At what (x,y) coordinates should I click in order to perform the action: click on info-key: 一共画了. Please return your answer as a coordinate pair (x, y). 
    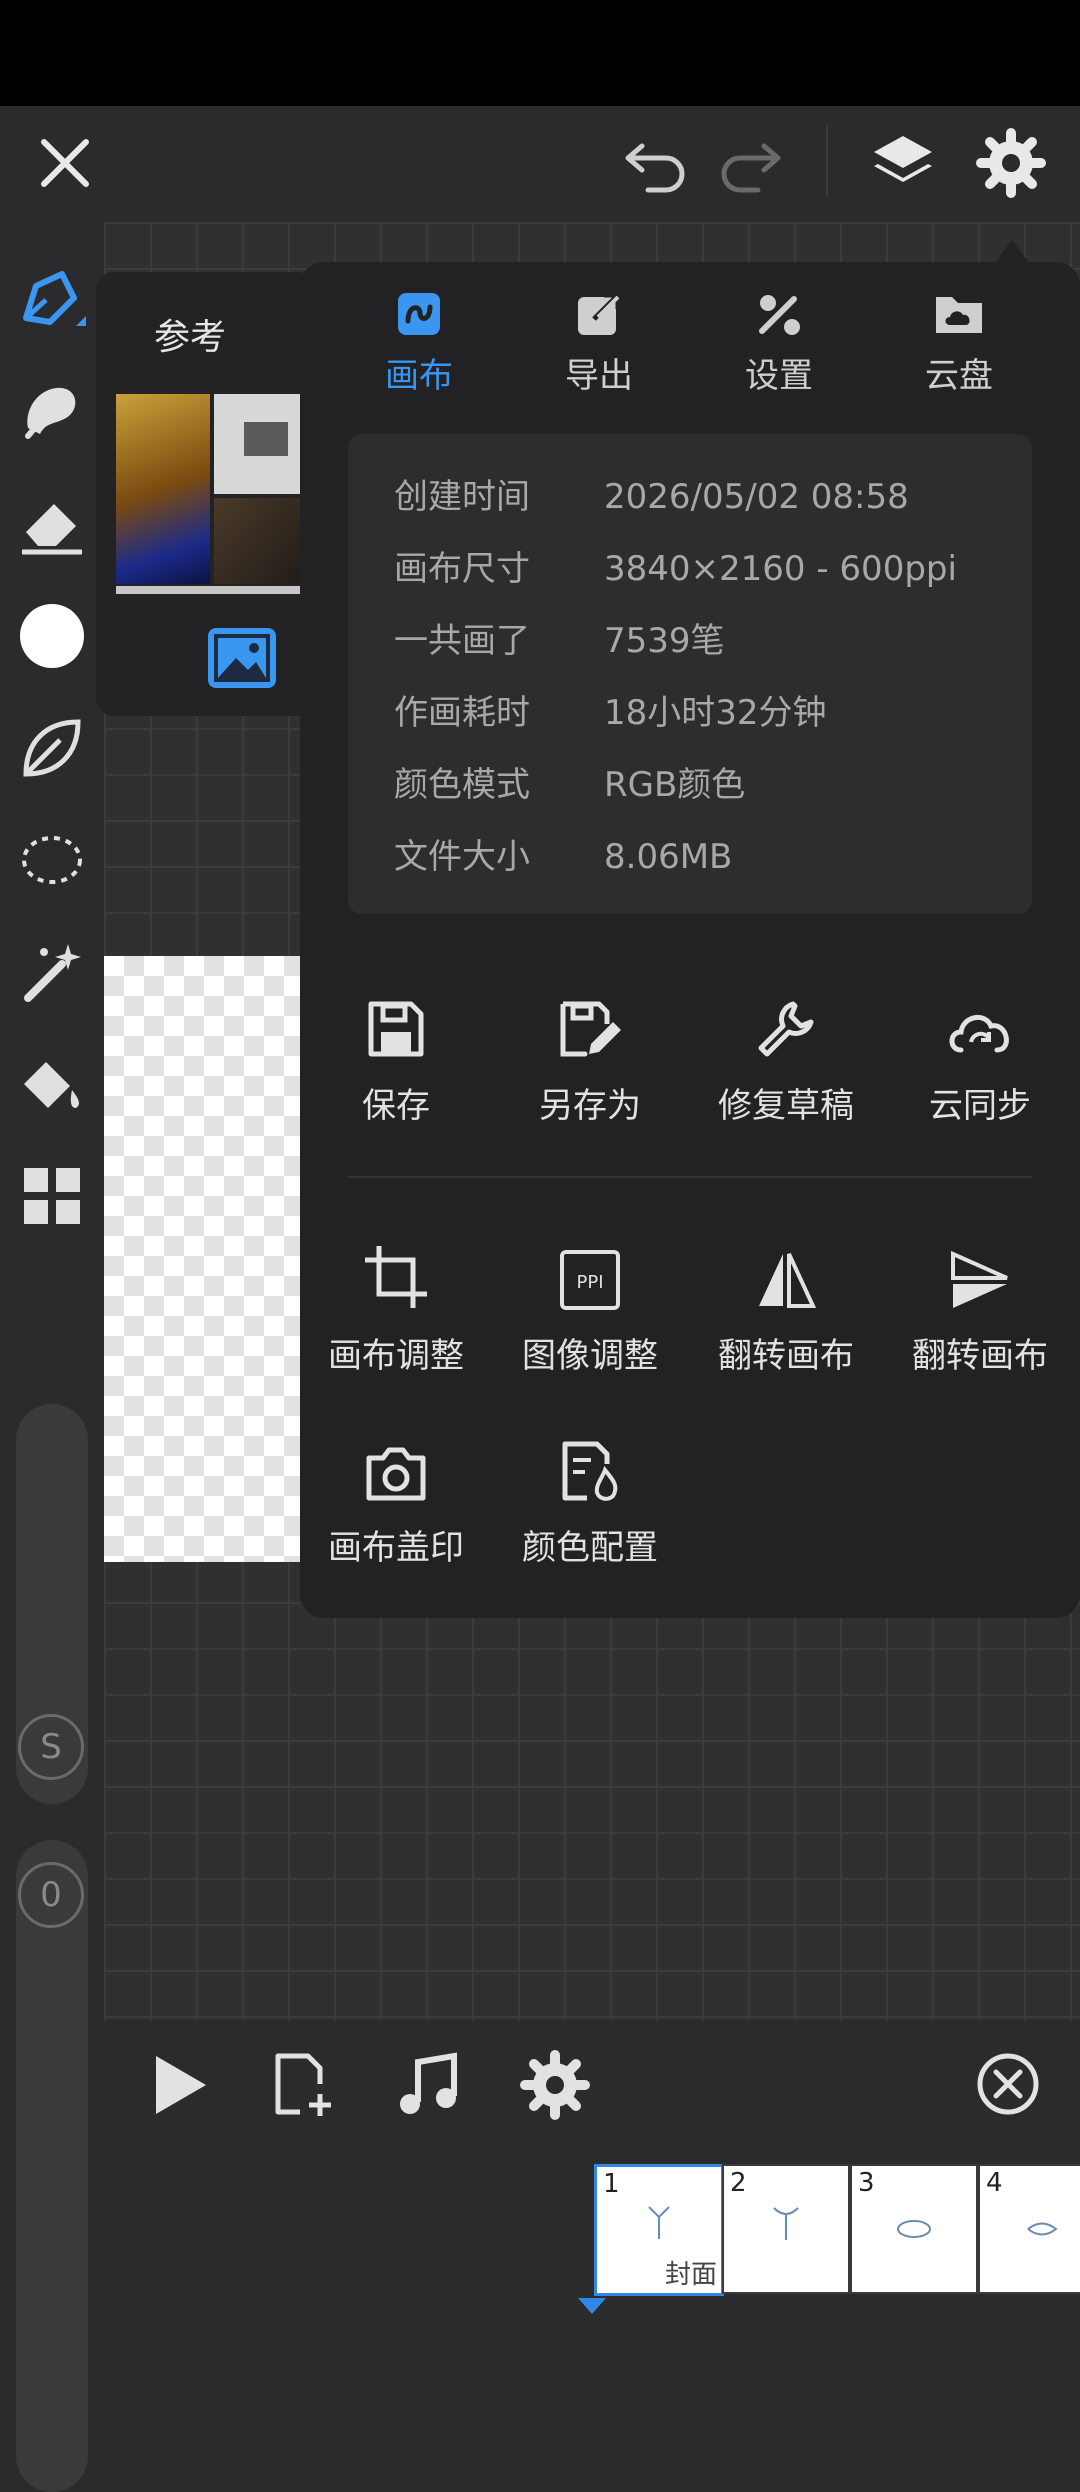
    Looking at the image, I should click on (462, 641).